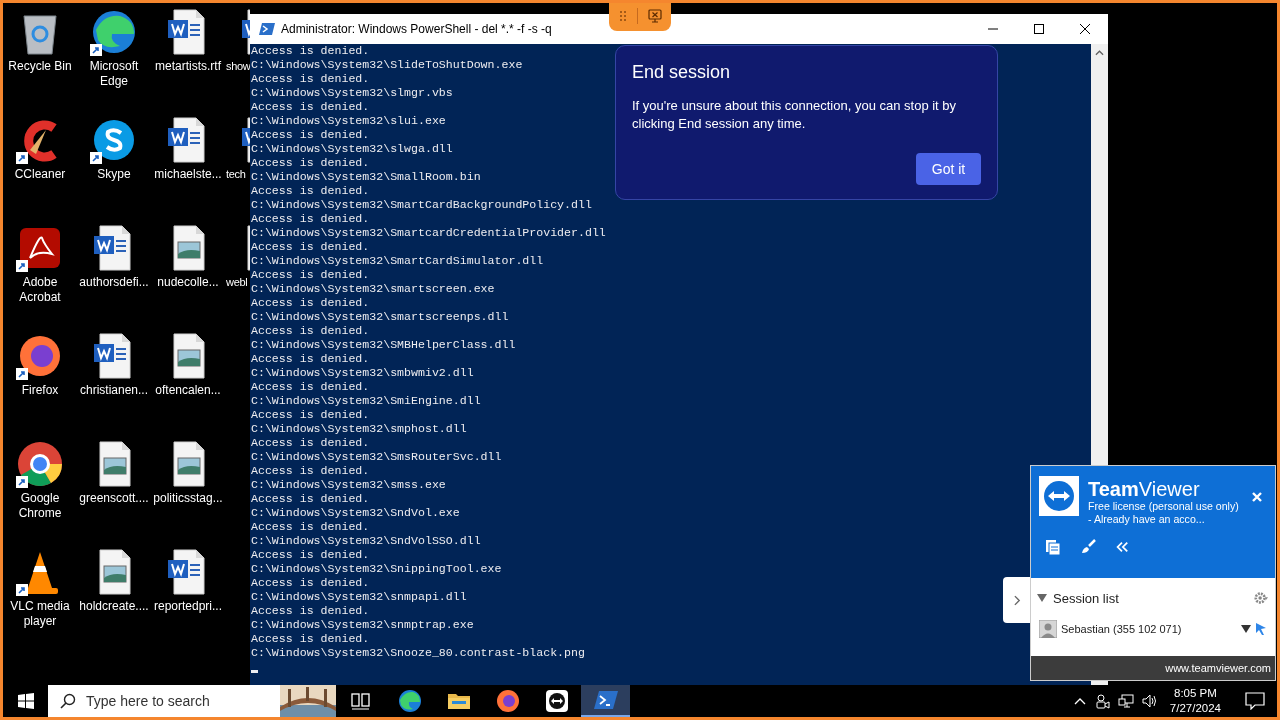  What do you see at coordinates (40, 390) in the screenshot?
I see `icon-label: Firefox` at bounding box center [40, 390].